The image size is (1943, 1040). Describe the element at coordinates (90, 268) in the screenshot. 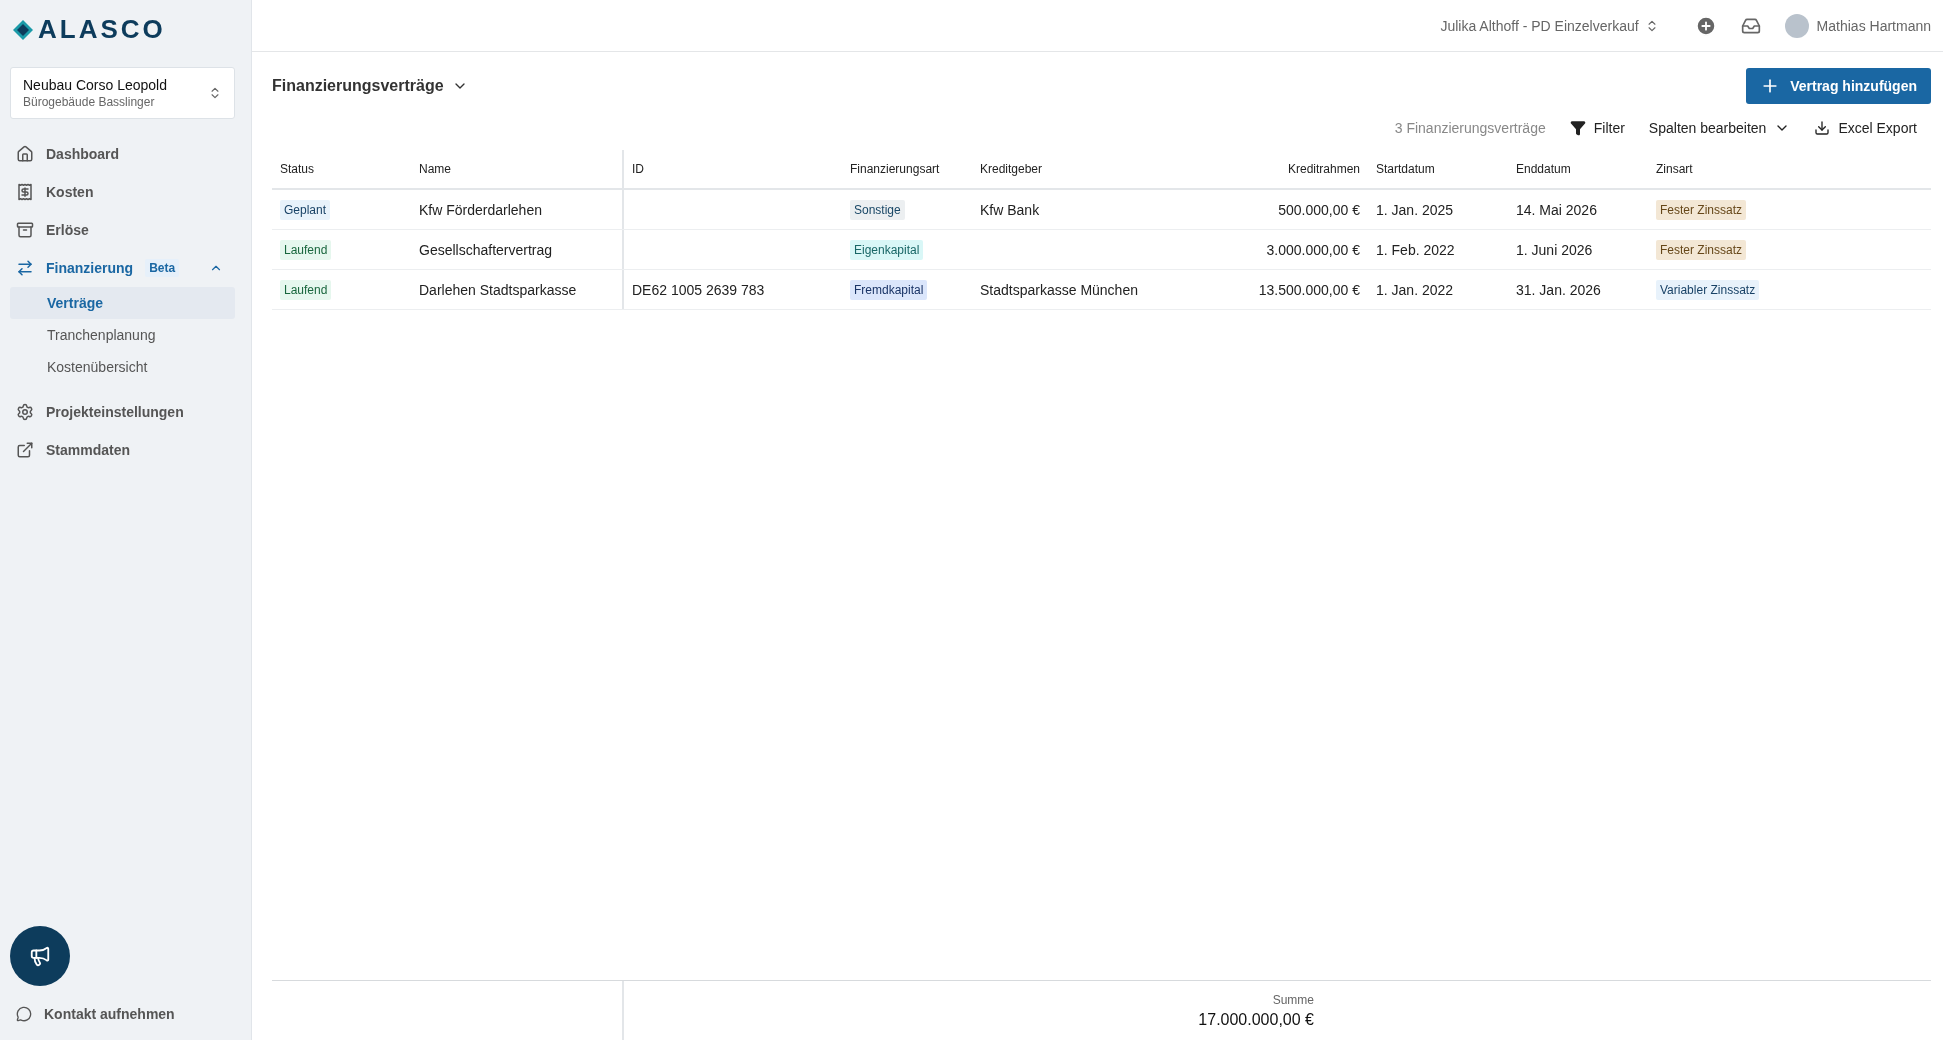

I see `nav-label: Finanzierung` at that location.